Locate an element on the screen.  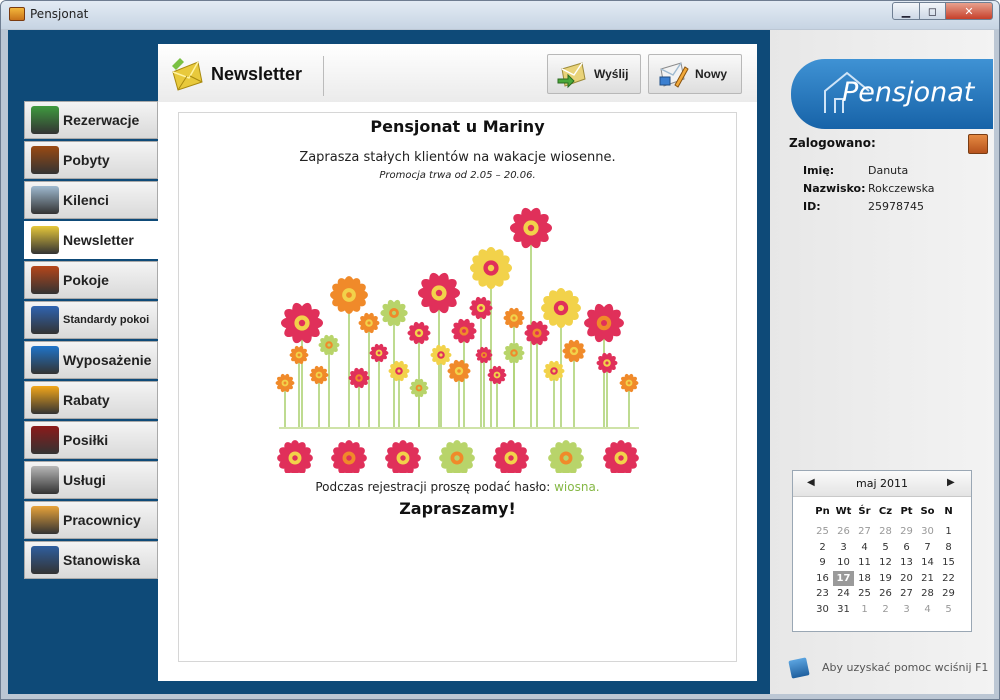
calendar-day: 9 is located at coordinates (822, 563).